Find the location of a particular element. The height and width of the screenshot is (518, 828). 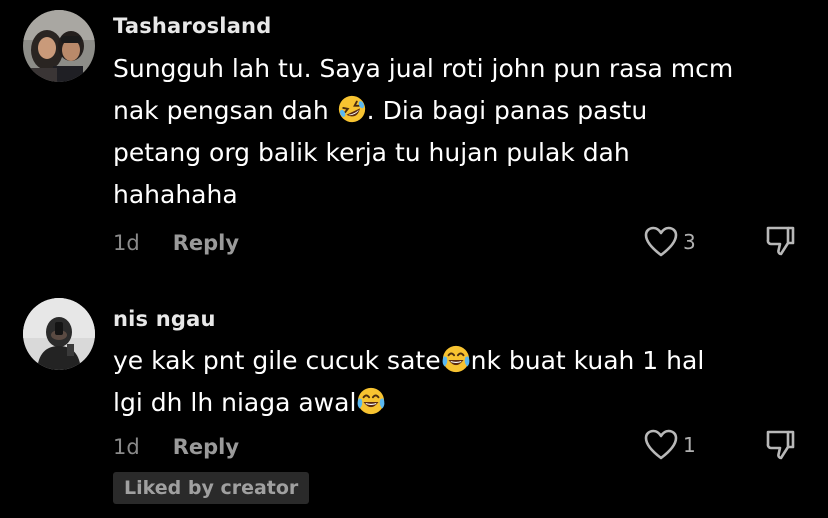

username: Tasharosland is located at coordinates (192, 26).